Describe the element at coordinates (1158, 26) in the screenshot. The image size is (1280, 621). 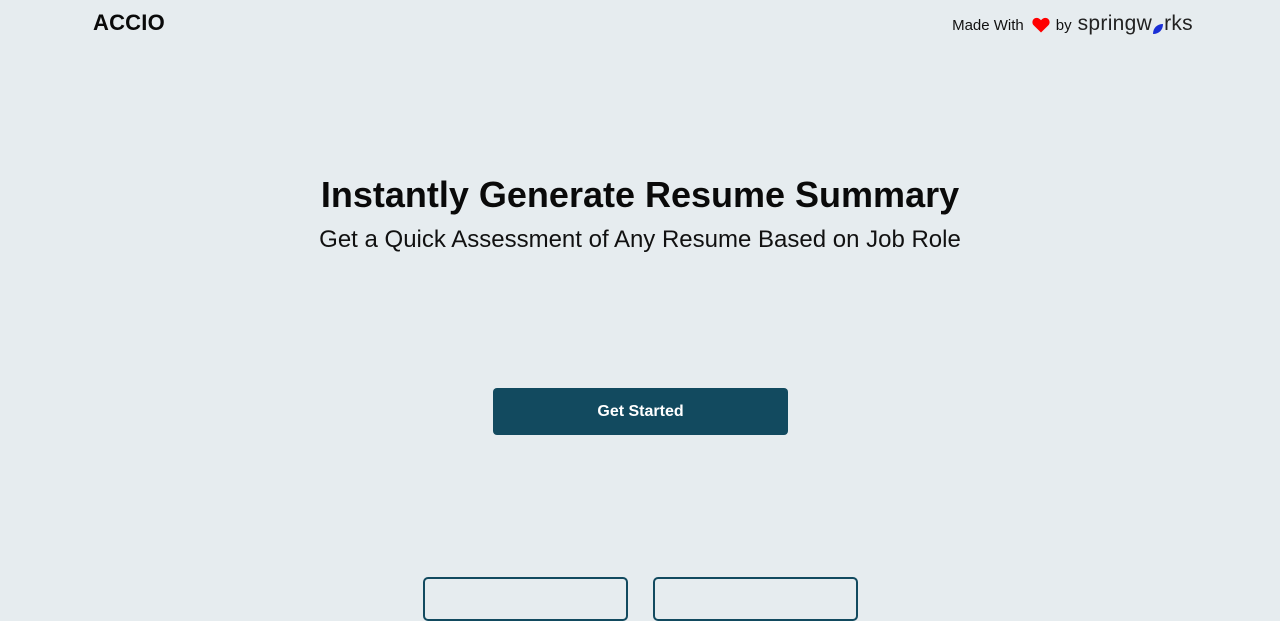
I see `leaf-icon` at that location.